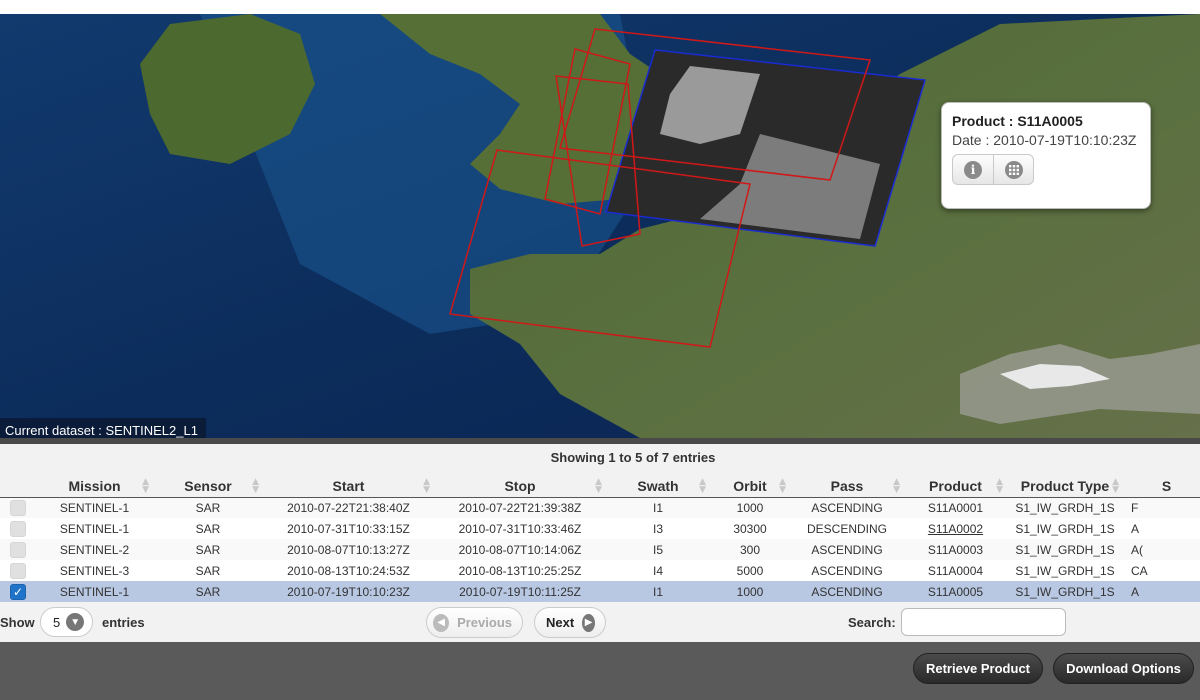  I want to click on cell-mission: SENTINEL-3, so click(94, 570).